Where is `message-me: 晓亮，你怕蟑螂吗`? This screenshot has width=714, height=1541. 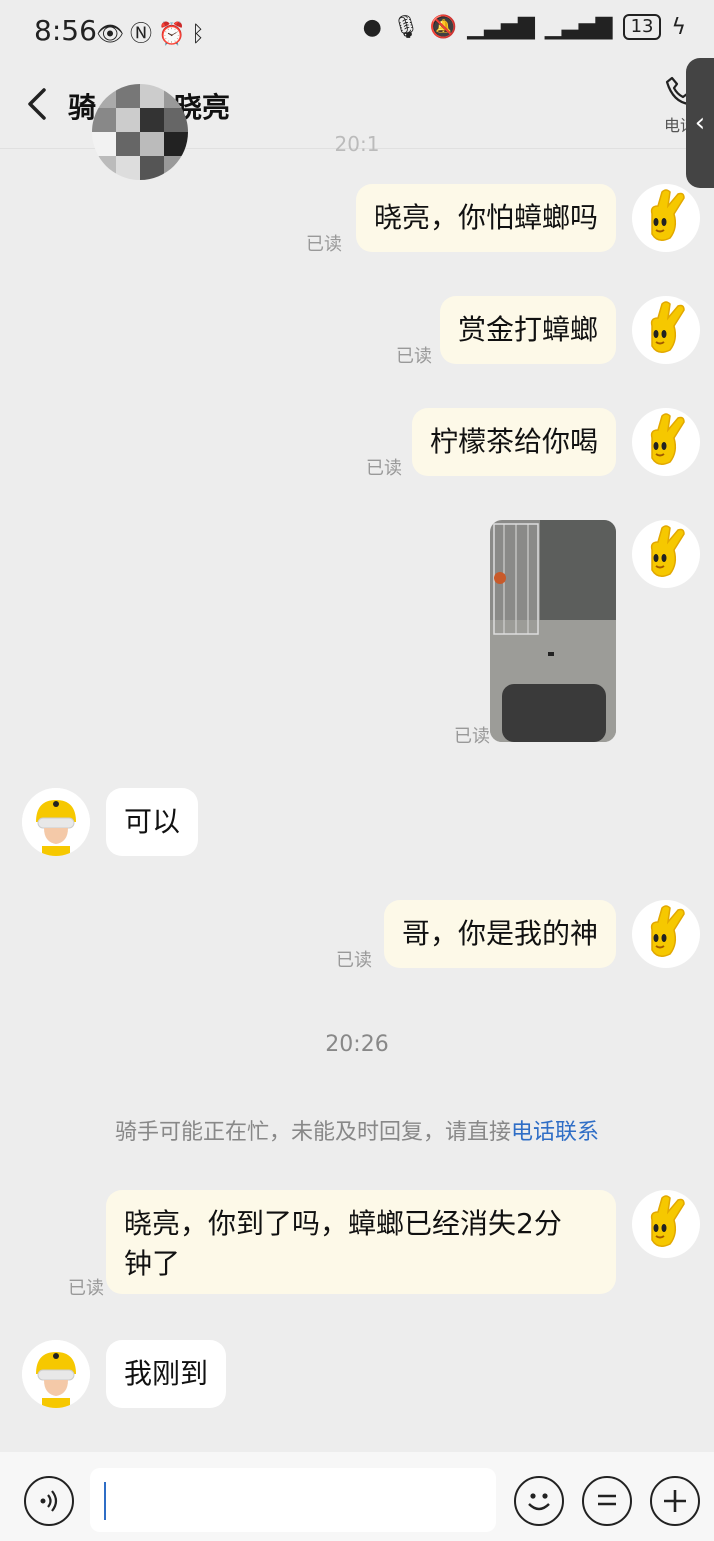 message-me: 晓亮，你怕蟑螂吗 is located at coordinates (485, 218).